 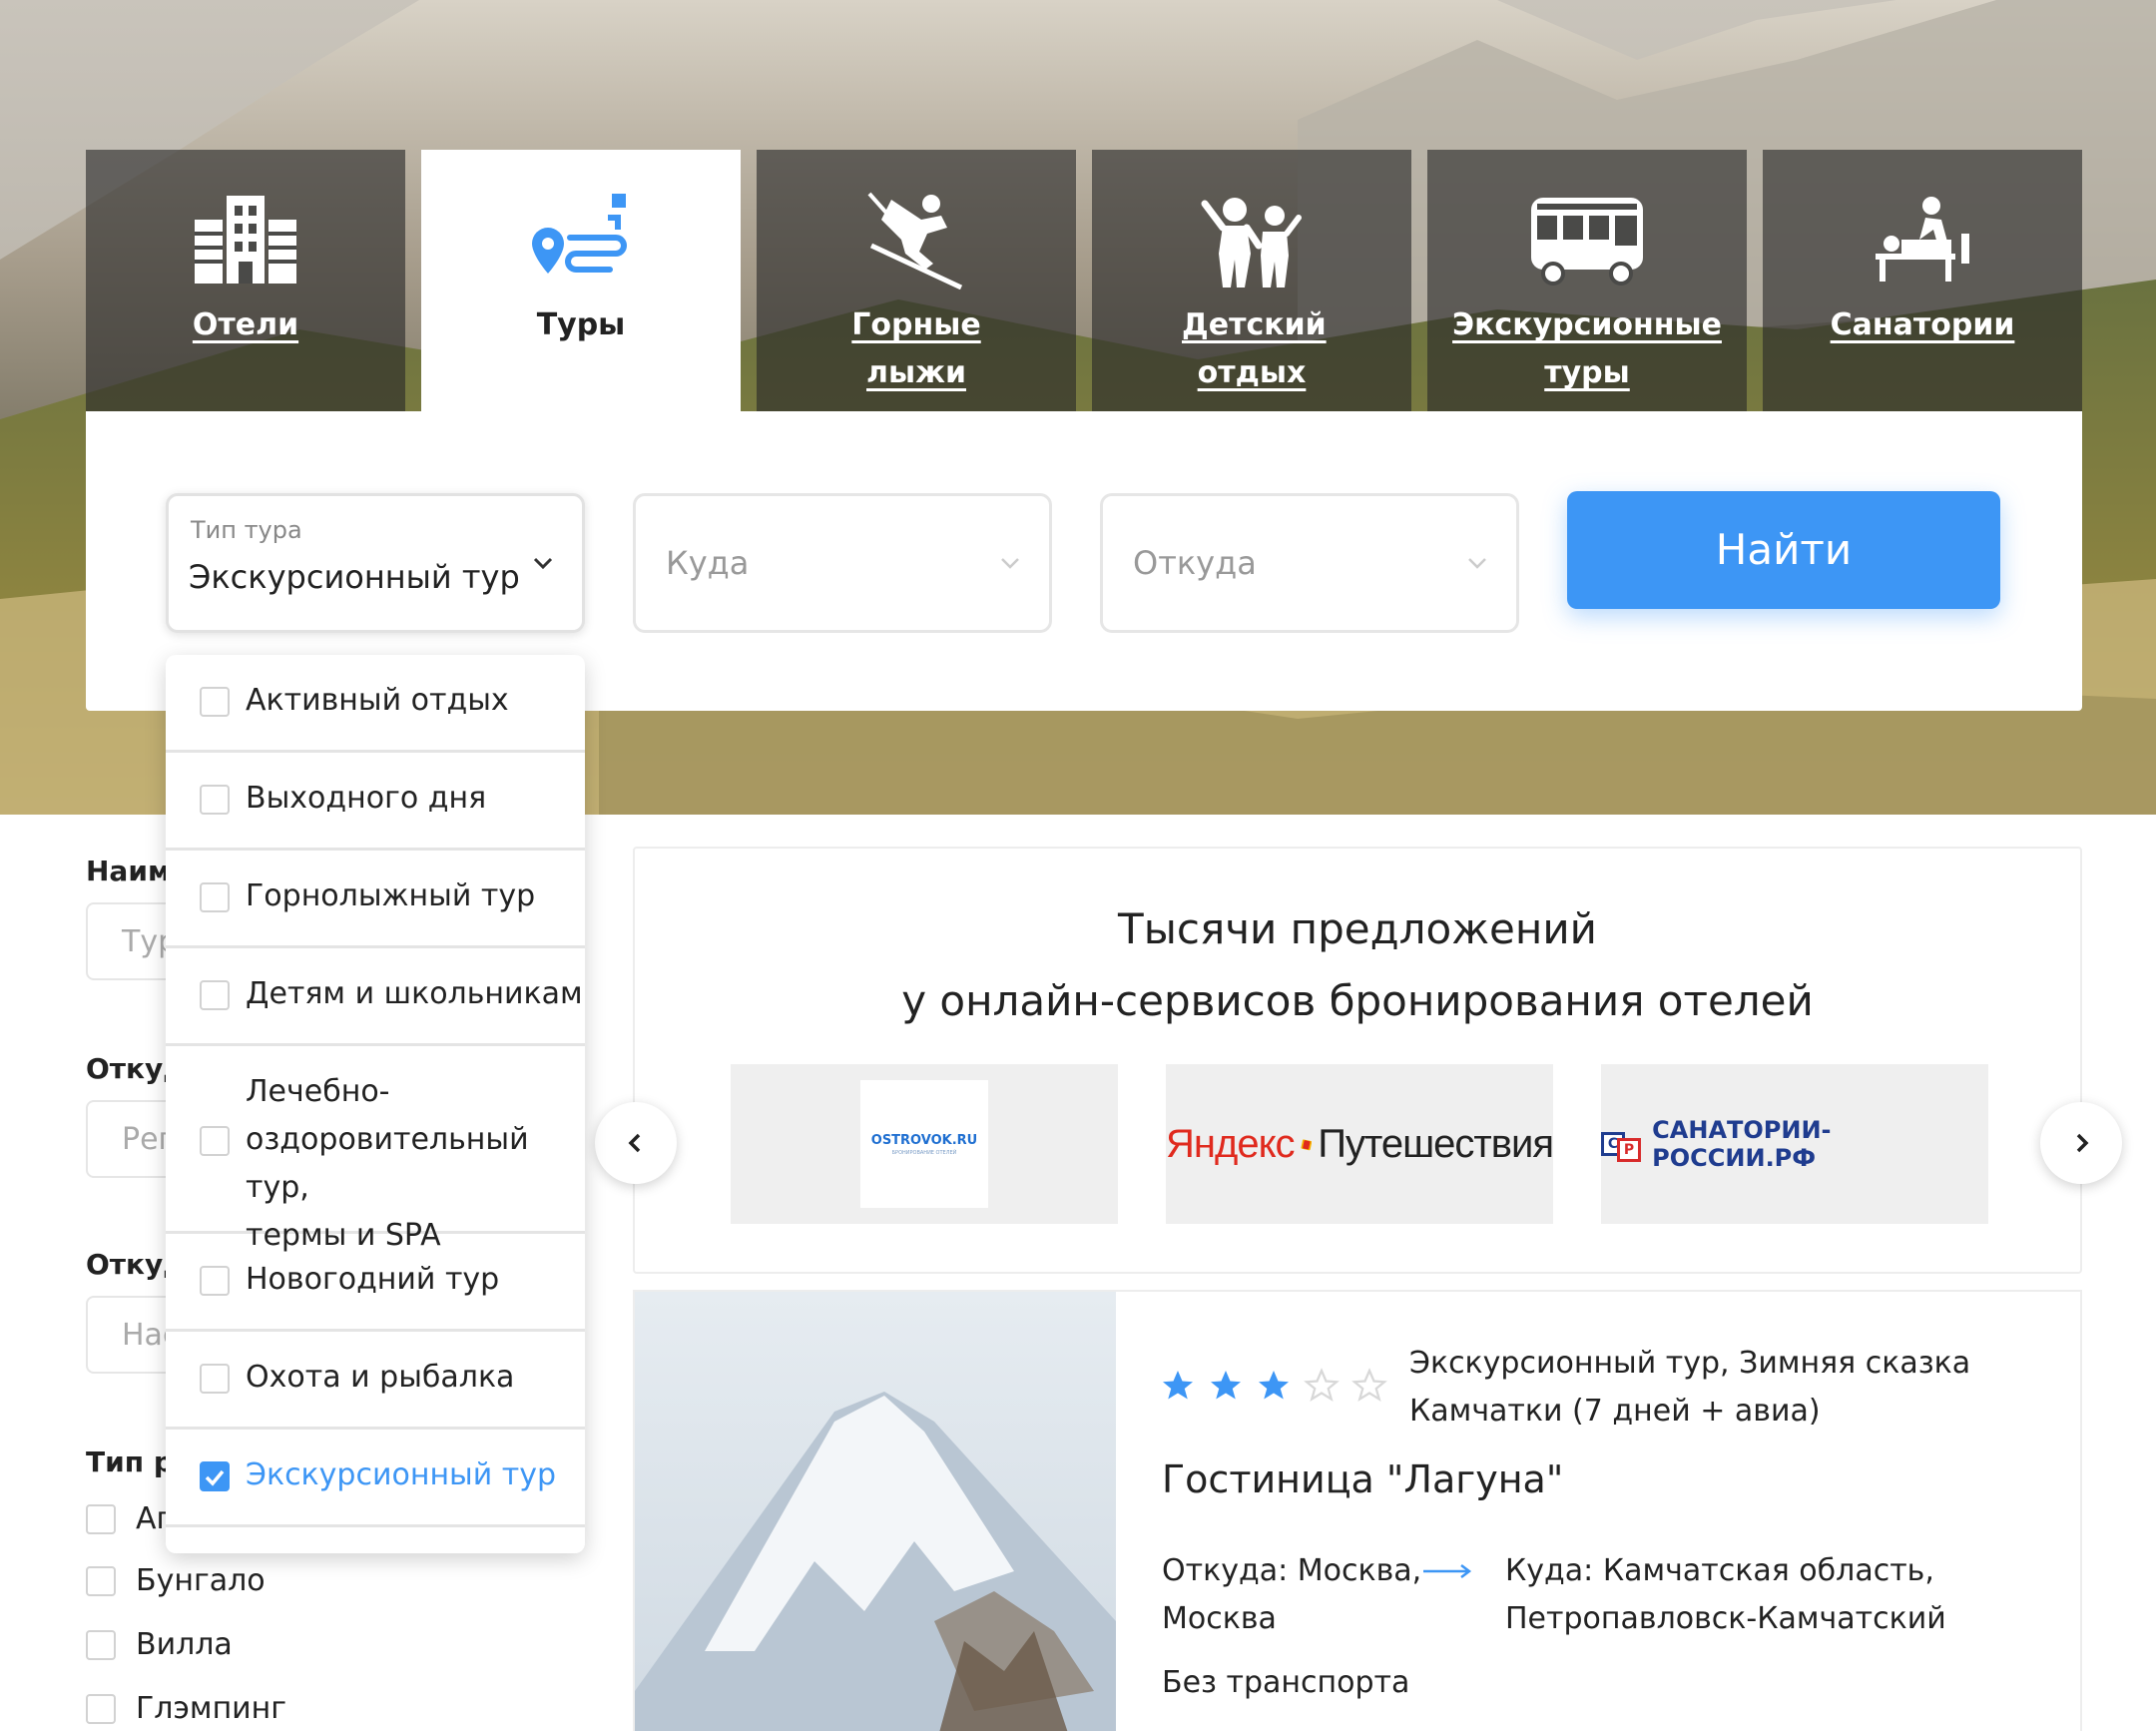 I want to click on tab-label: Санатории, so click(x=1922, y=324).